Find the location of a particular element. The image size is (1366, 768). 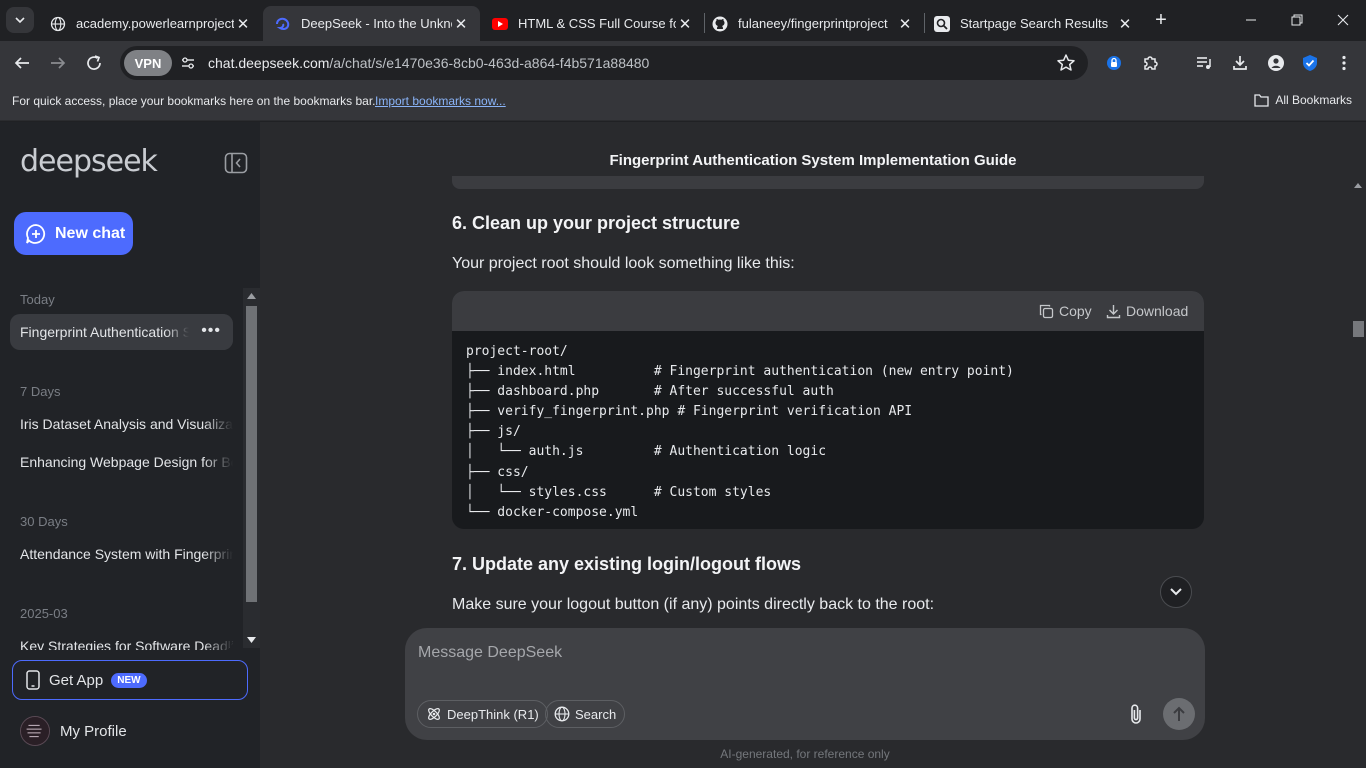

send-button is located at coordinates (1179, 714).